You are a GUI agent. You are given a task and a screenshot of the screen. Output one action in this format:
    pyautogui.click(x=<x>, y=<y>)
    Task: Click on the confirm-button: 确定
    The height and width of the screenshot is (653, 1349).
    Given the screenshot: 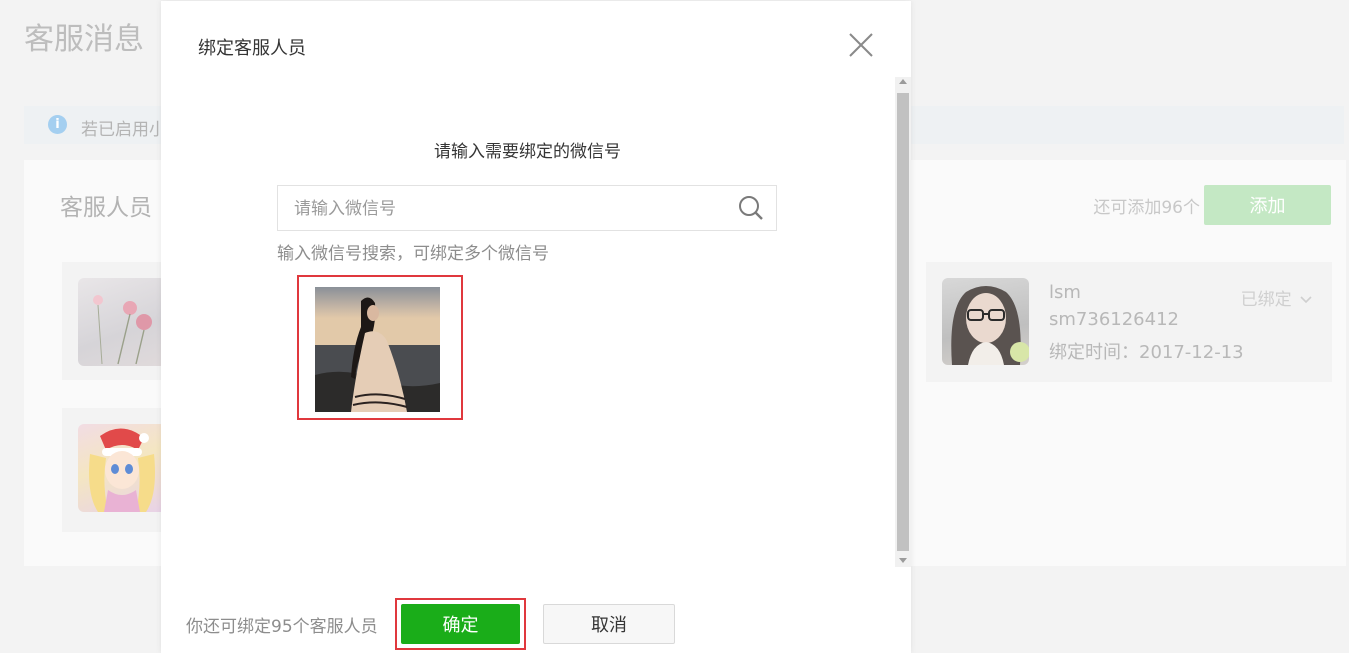 What is the action you would take?
    pyautogui.click(x=460, y=624)
    